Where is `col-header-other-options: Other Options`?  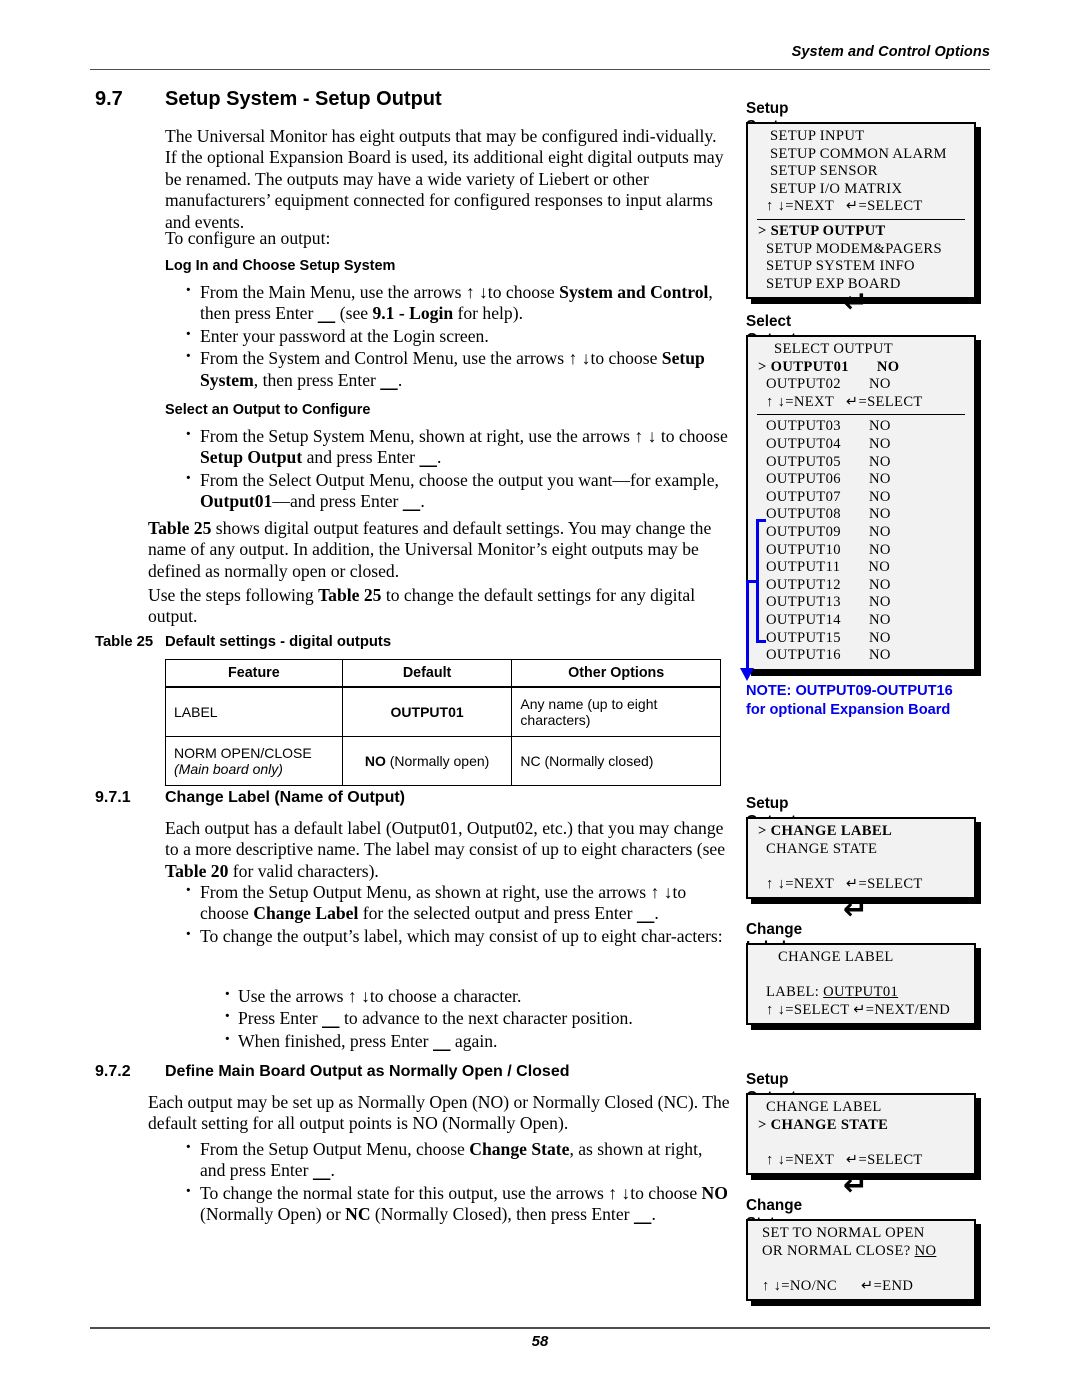
col-header-other-options: Other Options is located at coordinates (616, 673).